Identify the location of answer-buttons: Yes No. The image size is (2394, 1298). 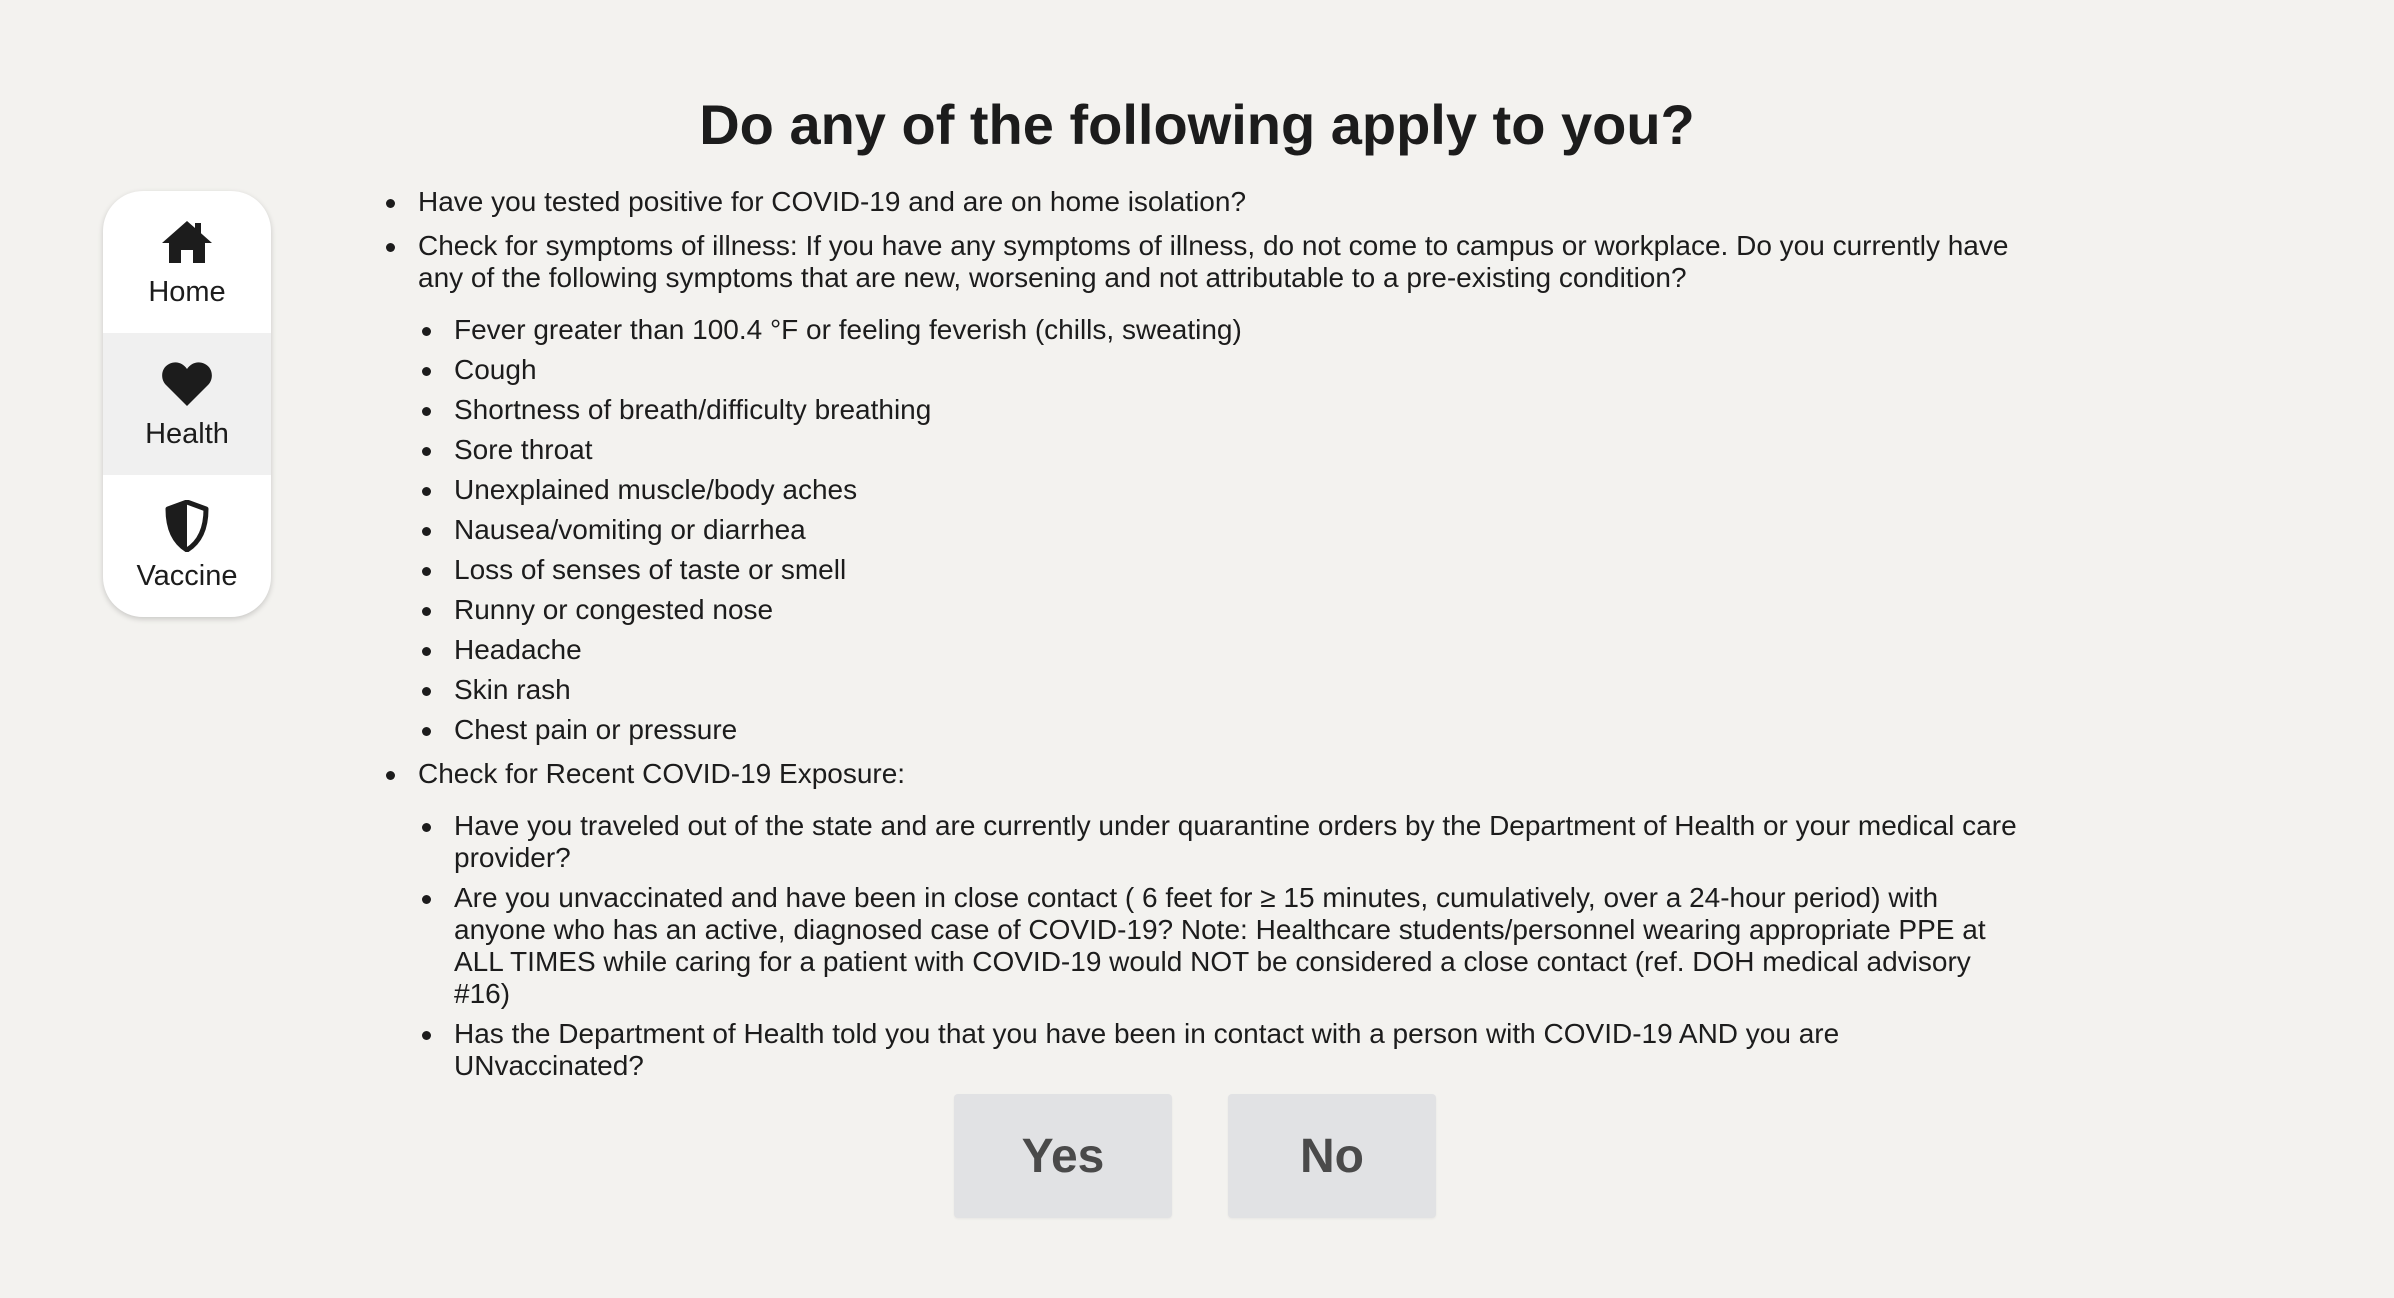
(1195, 1156).